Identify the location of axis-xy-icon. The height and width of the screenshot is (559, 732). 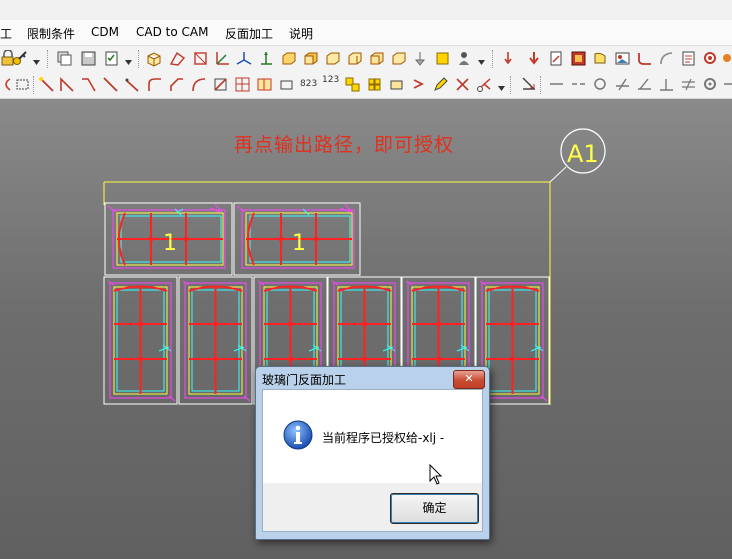
(222, 58).